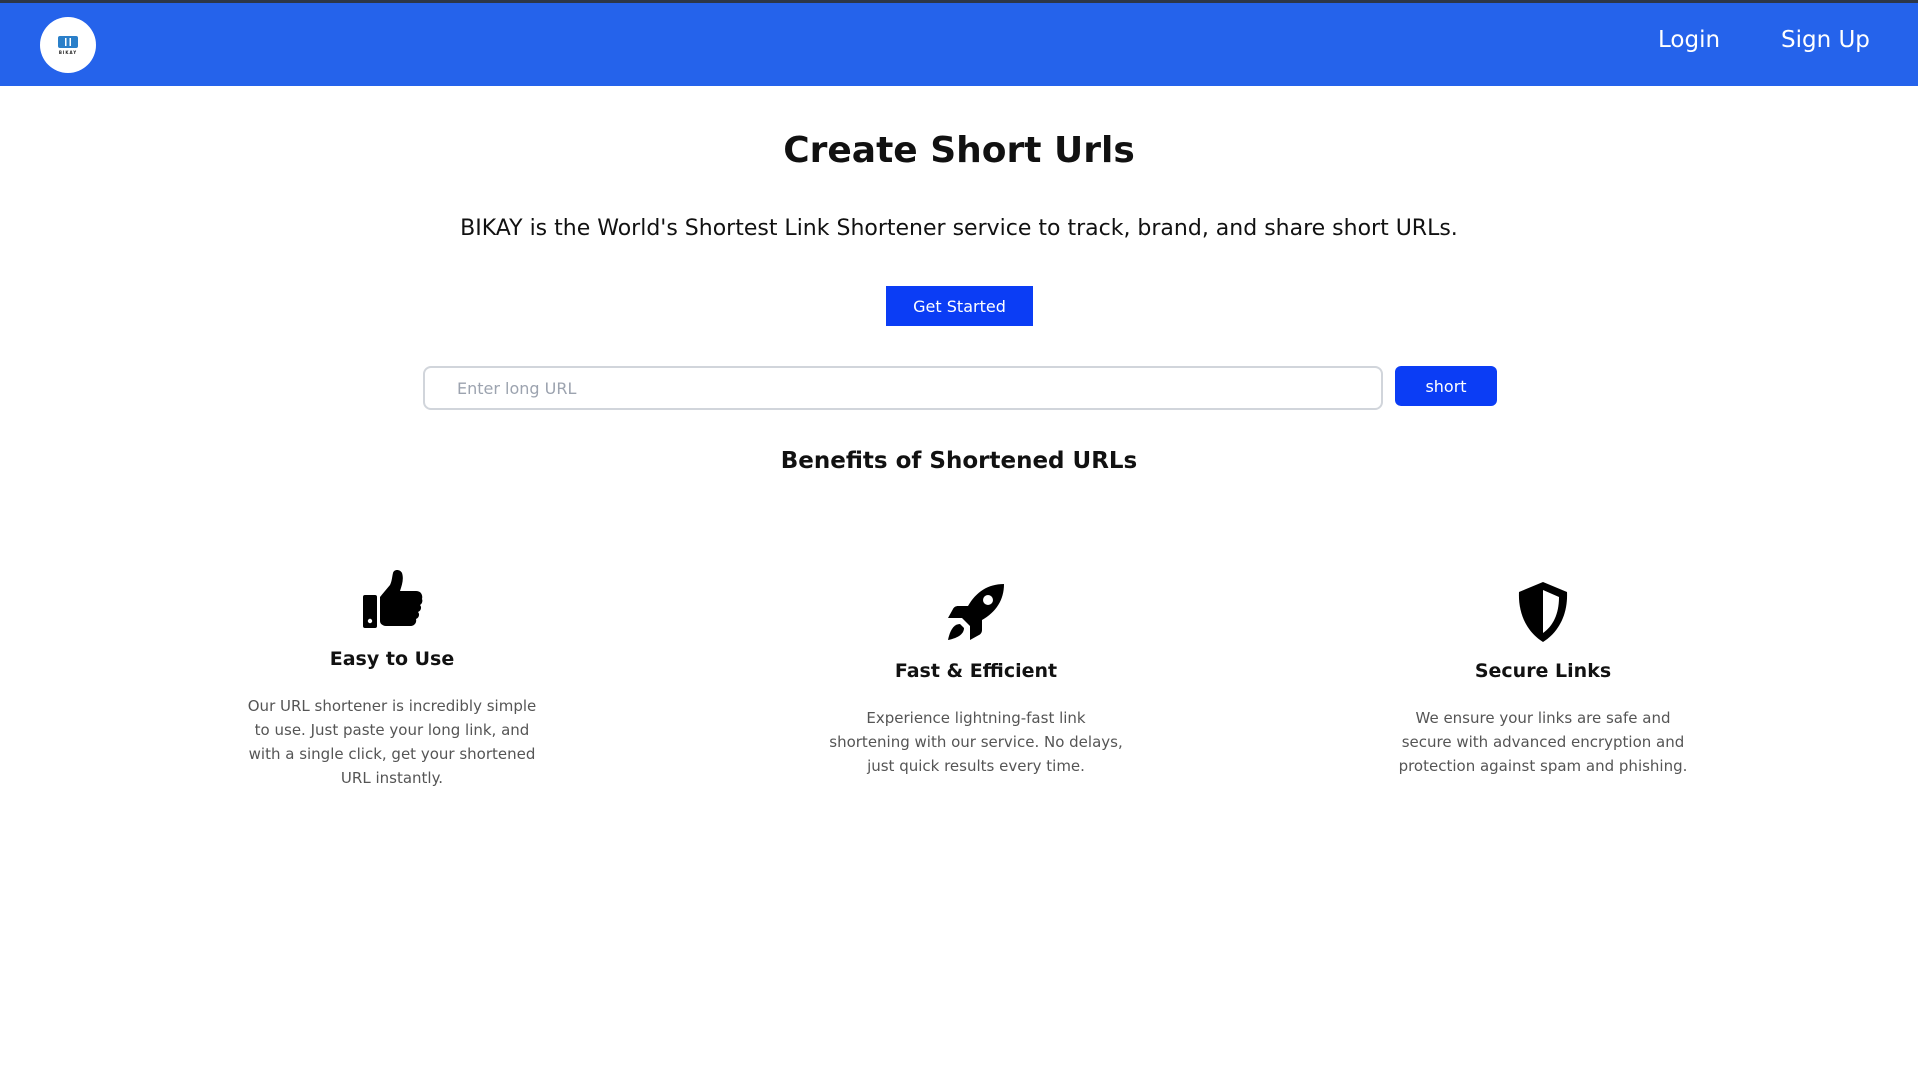 This screenshot has height=1086, width=1918. Describe the element at coordinates (976, 671) in the screenshot. I see `feature-title: Fast & Efficient` at that location.